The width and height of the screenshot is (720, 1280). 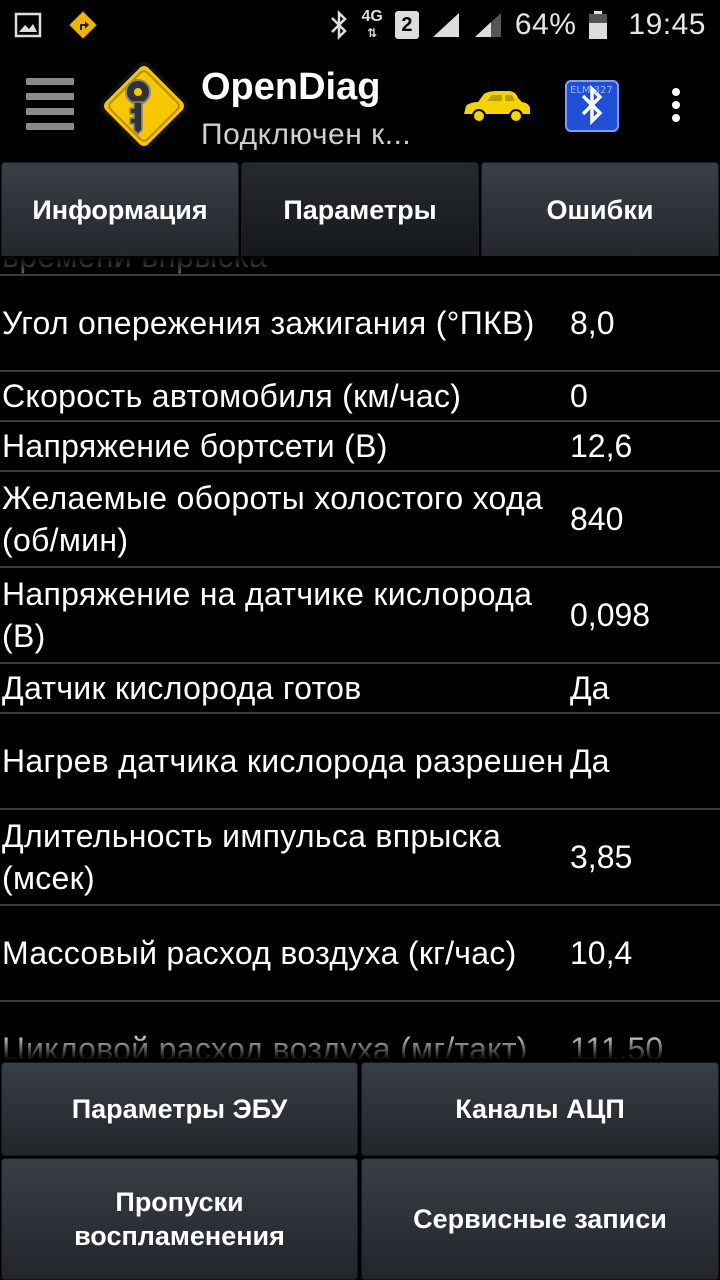 I want to click on menu-icon, so click(x=50, y=104).